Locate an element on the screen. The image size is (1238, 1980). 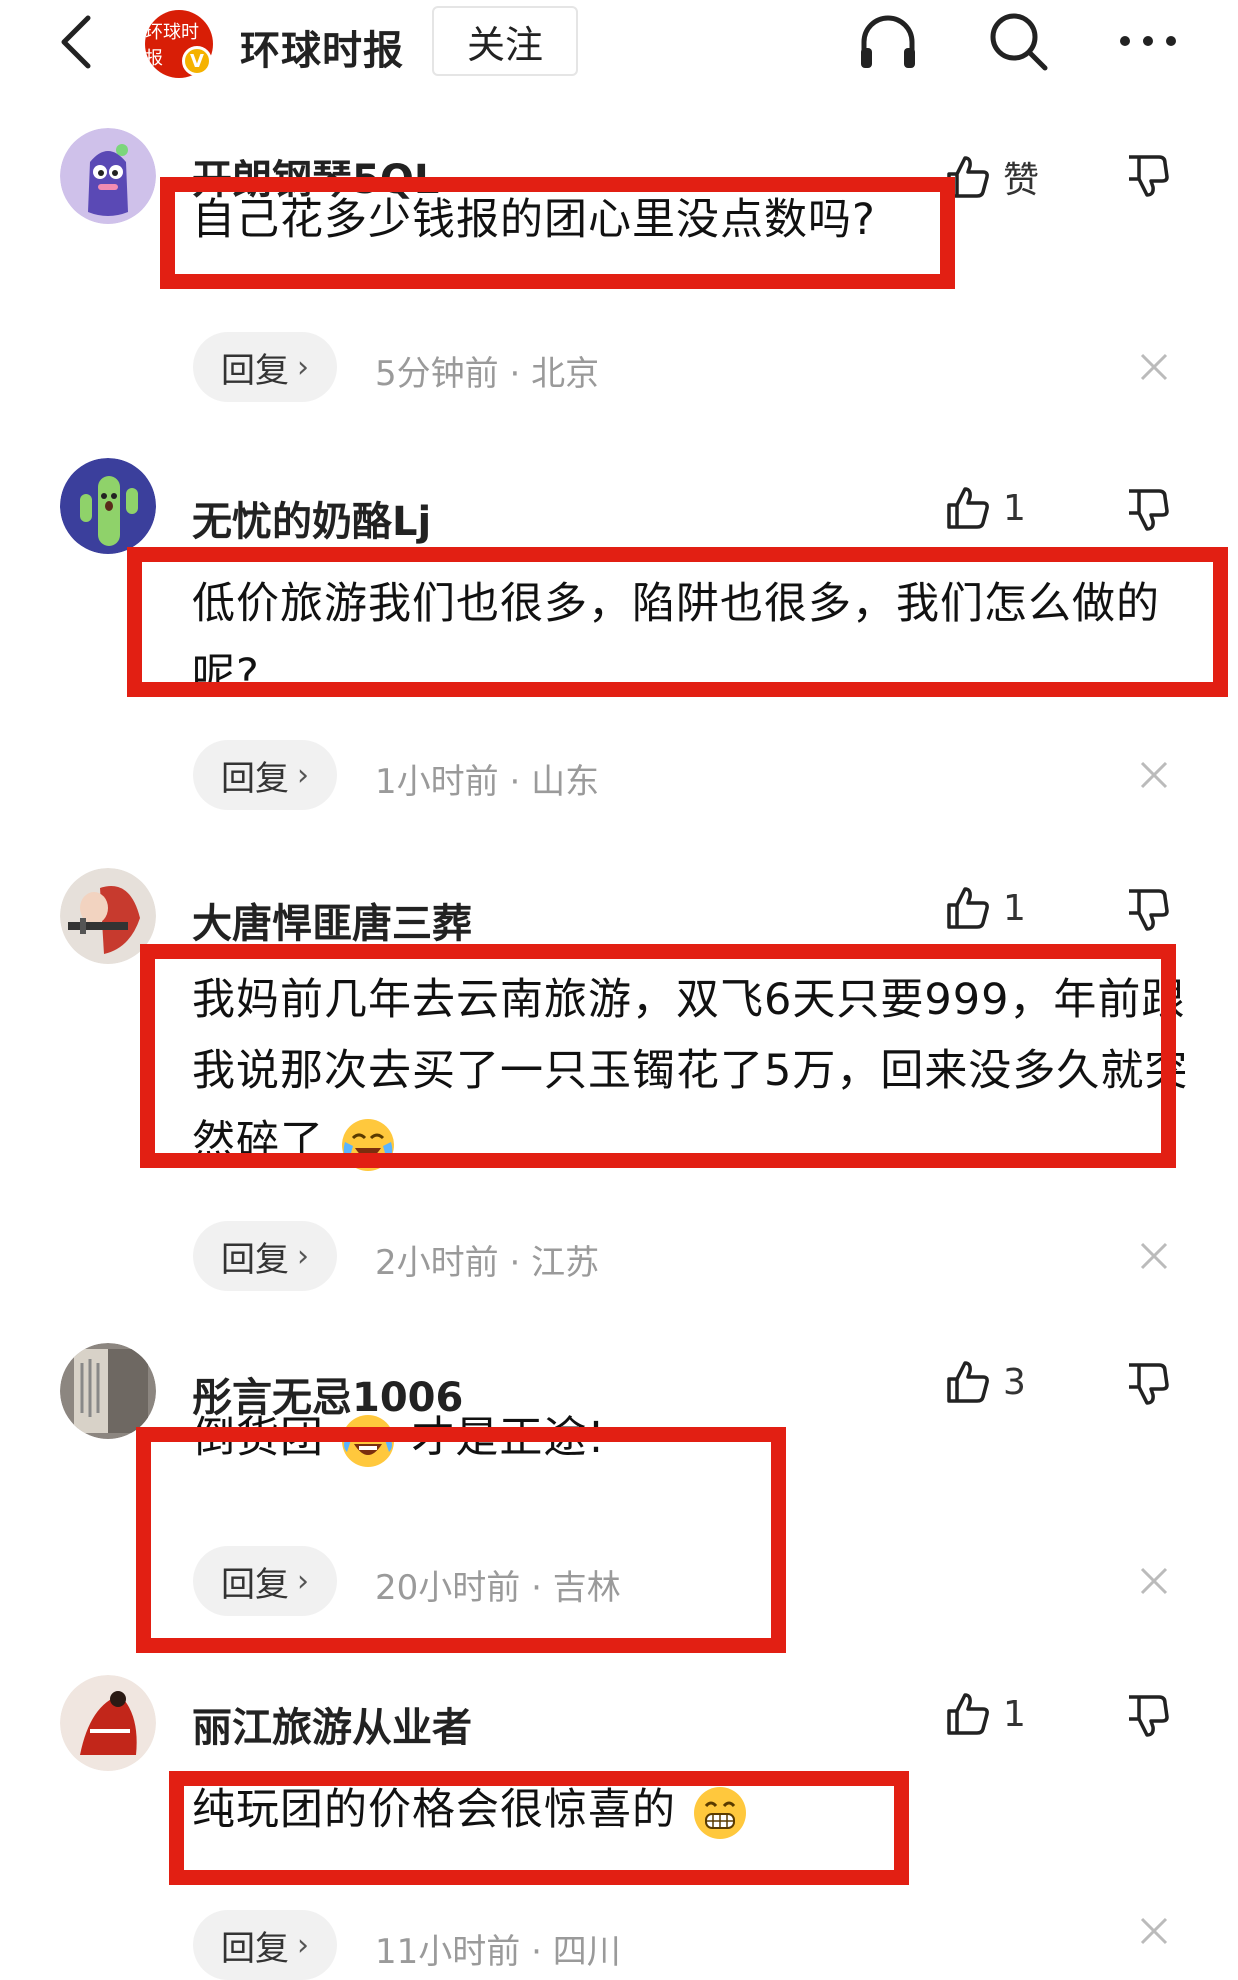
comment-time: 2小时前 is located at coordinates (437, 1263).